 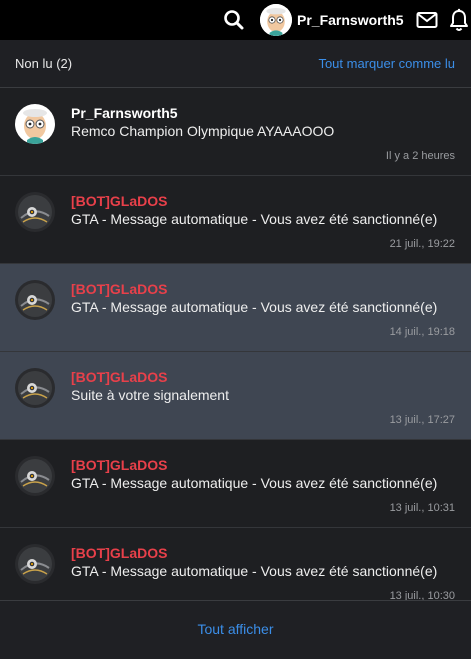 What do you see at coordinates (427, 20) in the screenshot?
I see `mail-icon` at bounding box center [427, 20].